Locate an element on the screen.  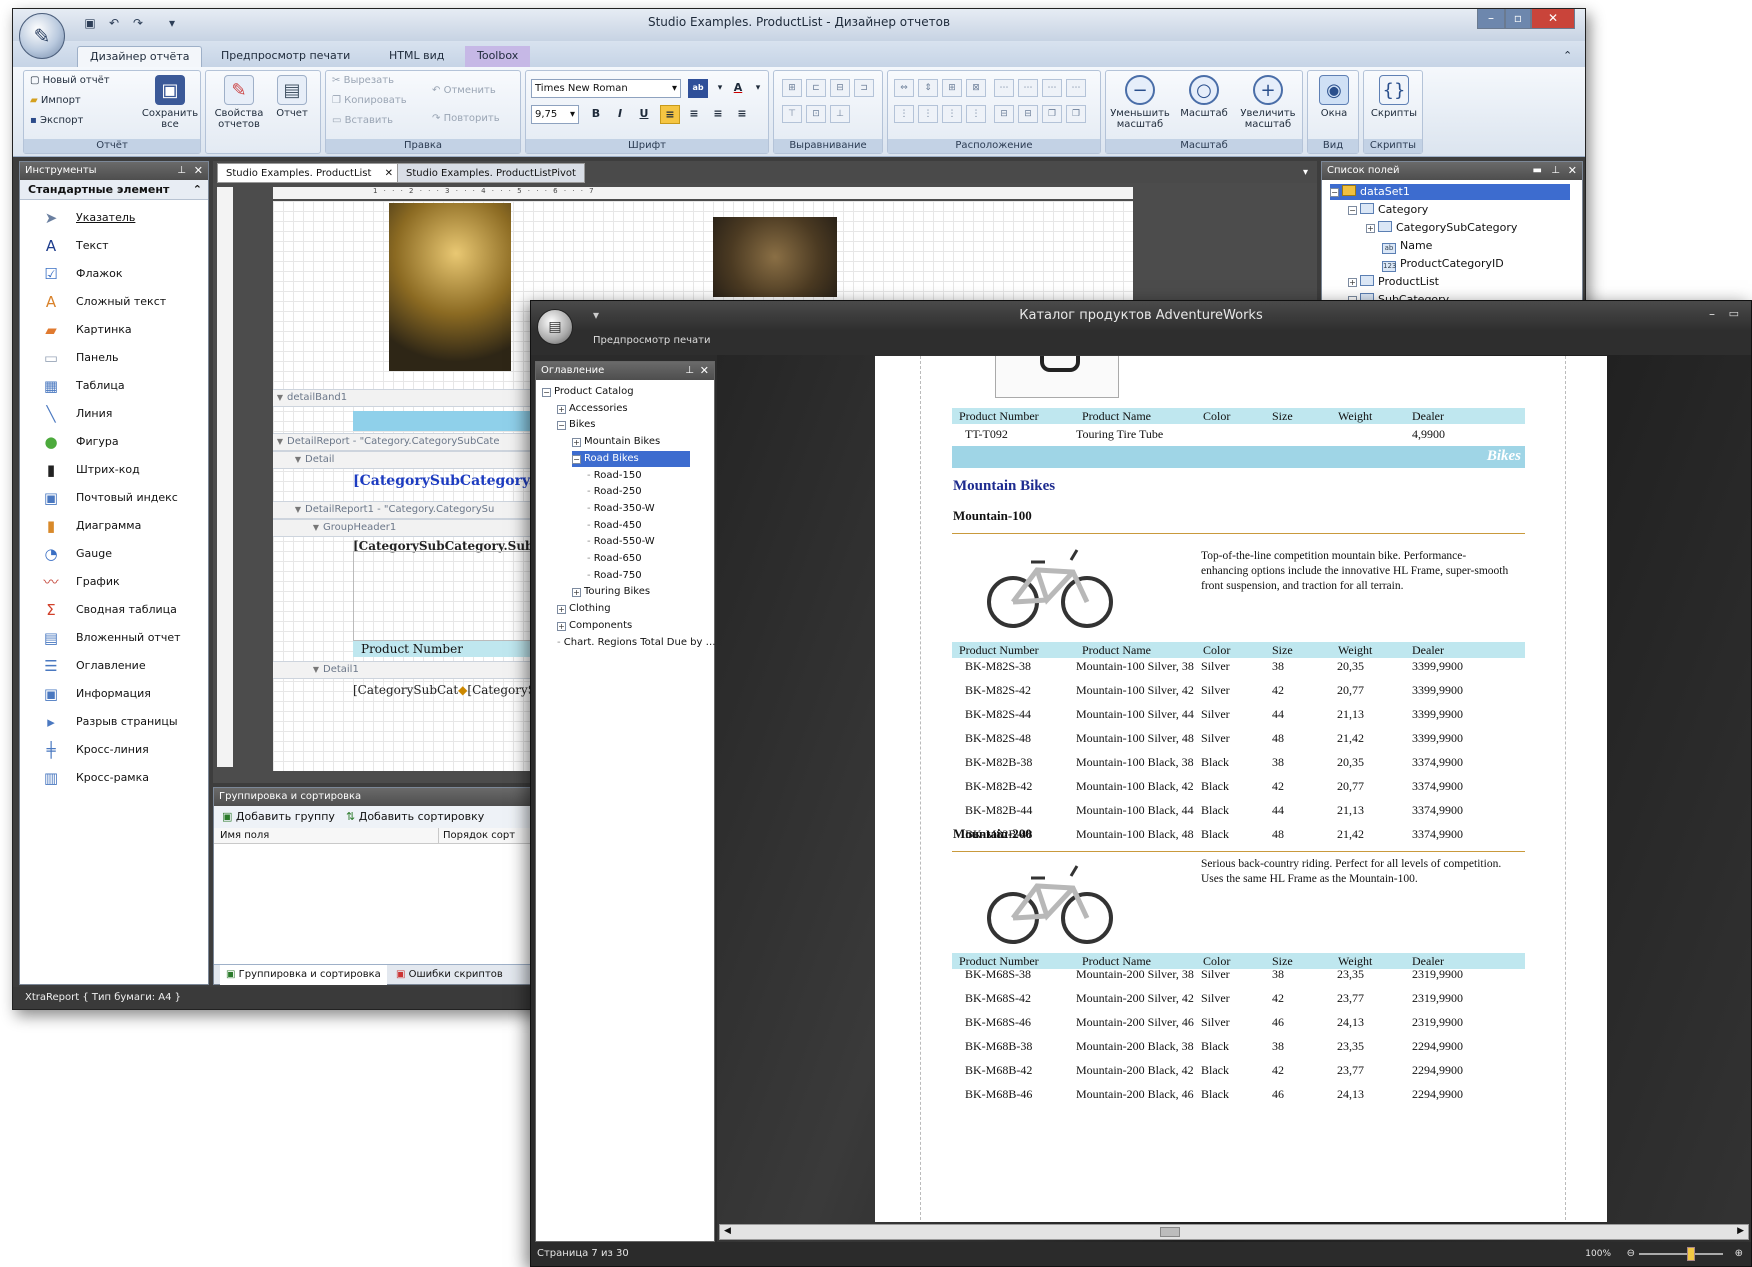
tool-item: ▤ Вложенный отчет is located at coordinates (114, 638).